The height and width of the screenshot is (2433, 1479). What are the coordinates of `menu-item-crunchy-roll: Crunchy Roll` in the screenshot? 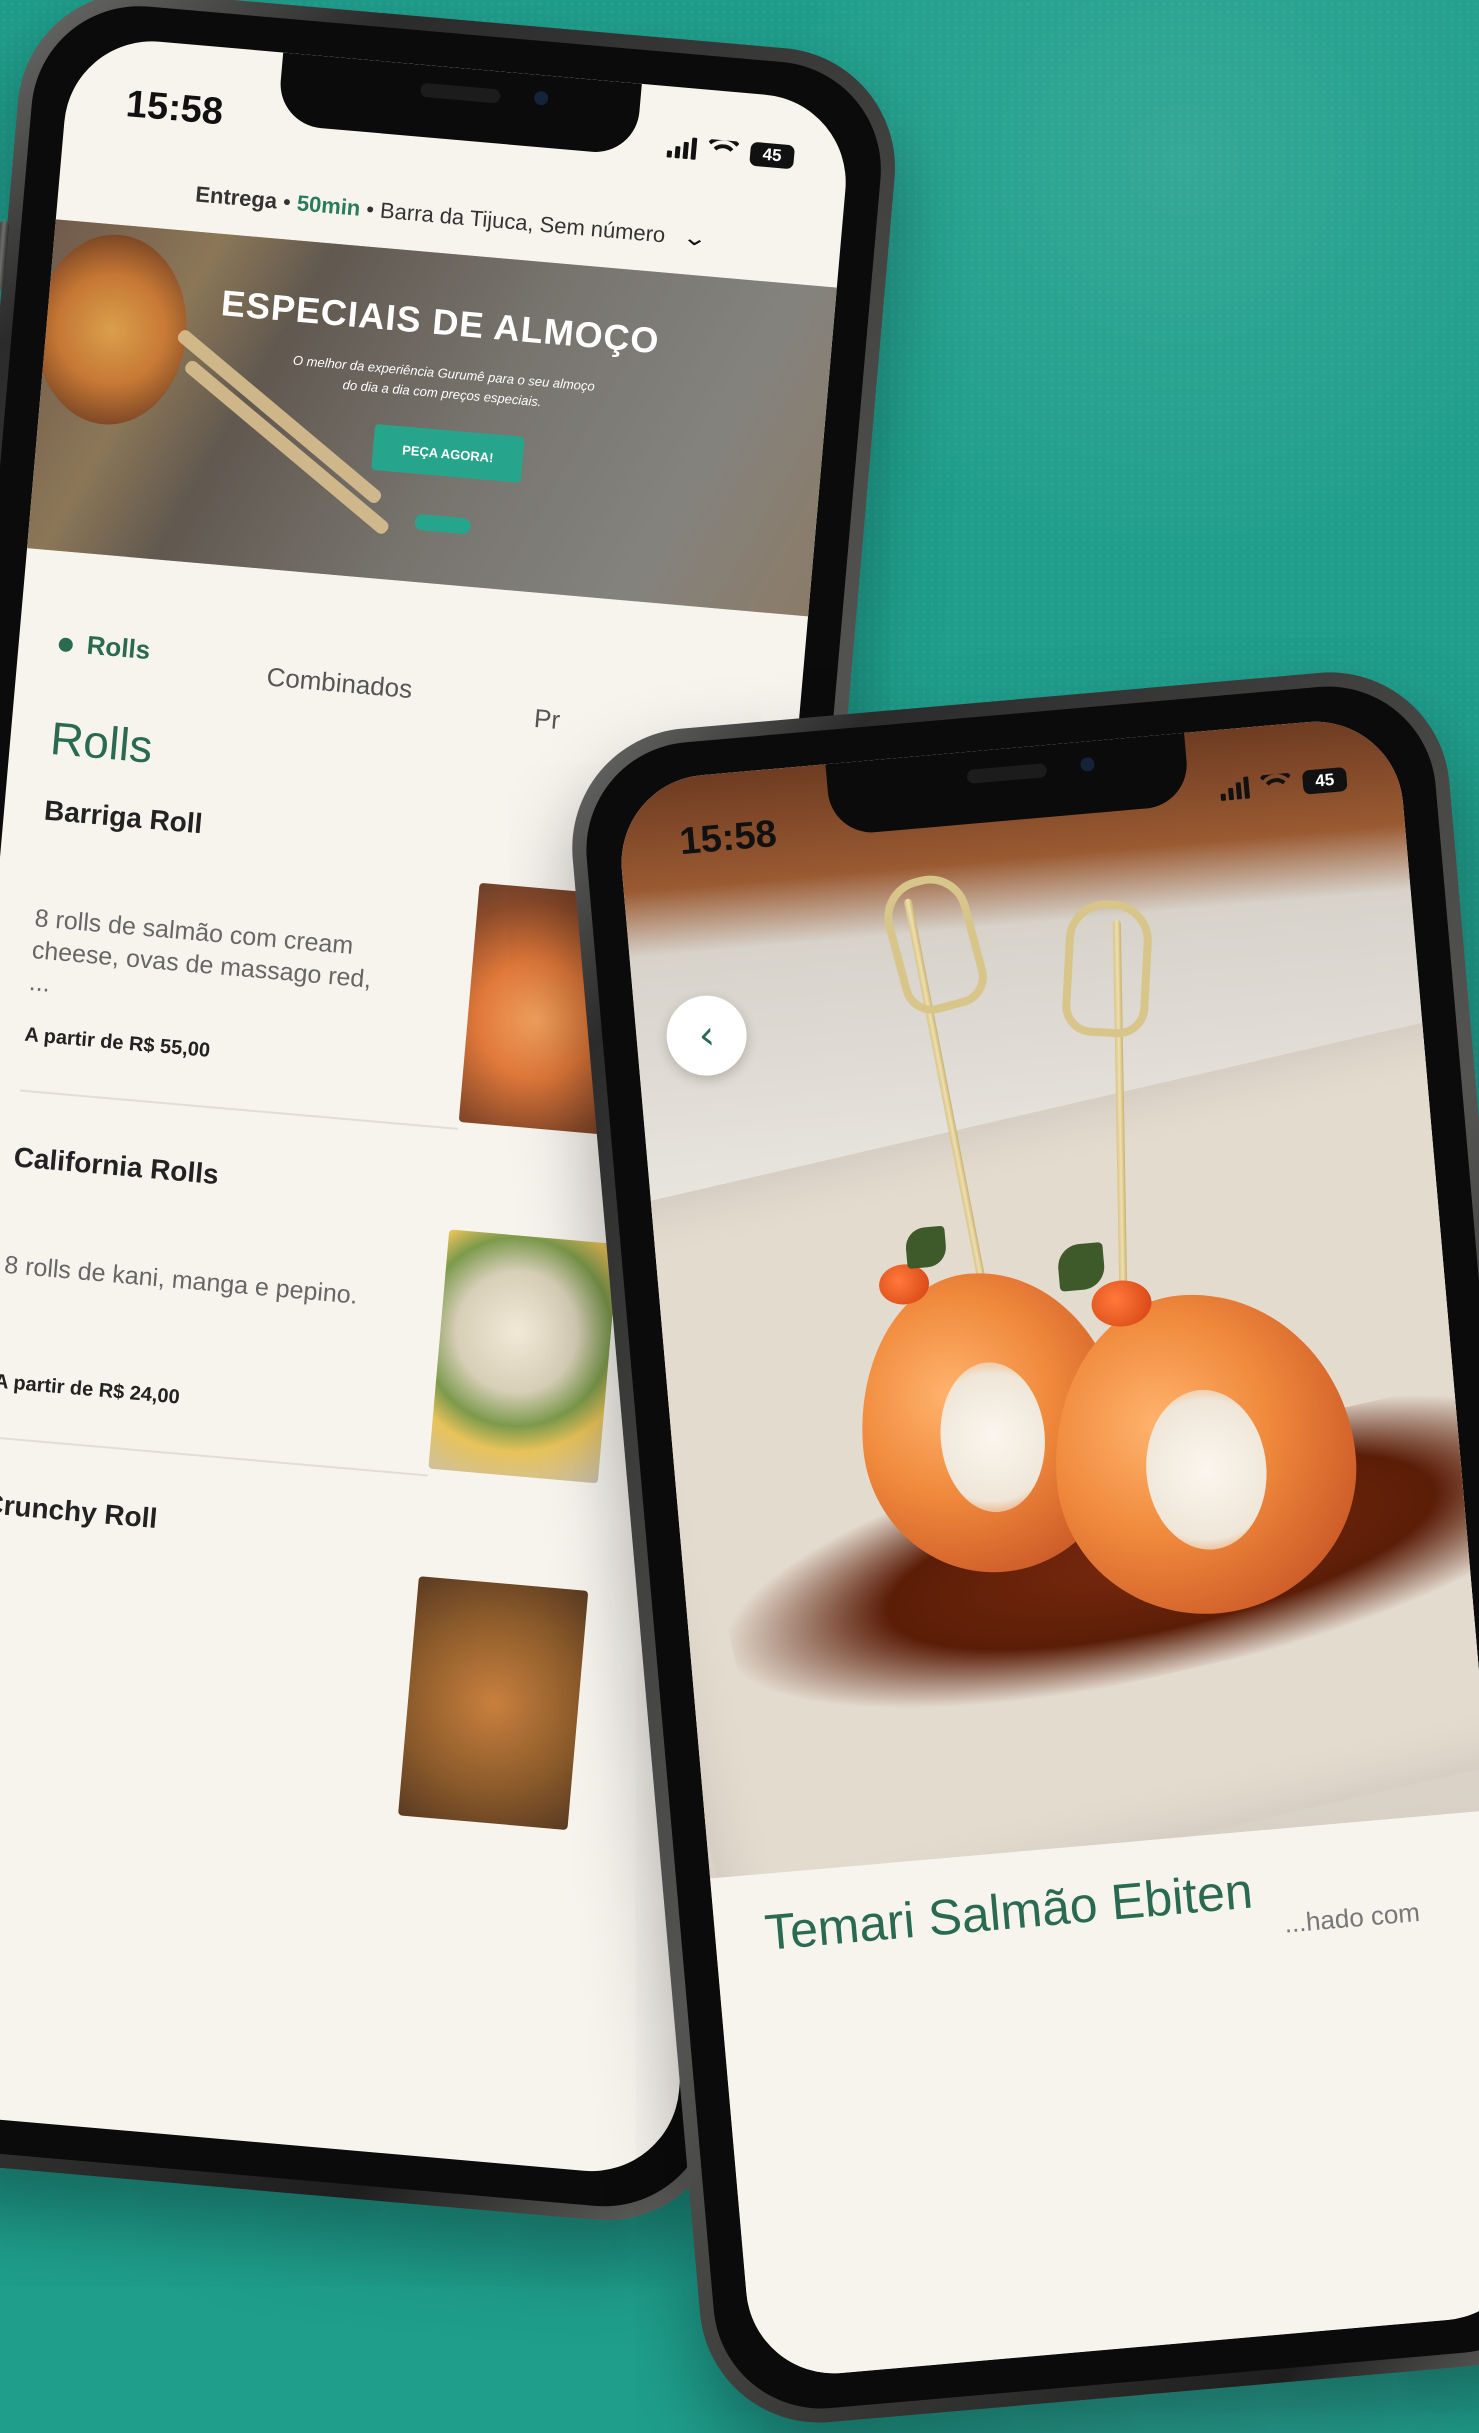 It's located at (351, 1683).